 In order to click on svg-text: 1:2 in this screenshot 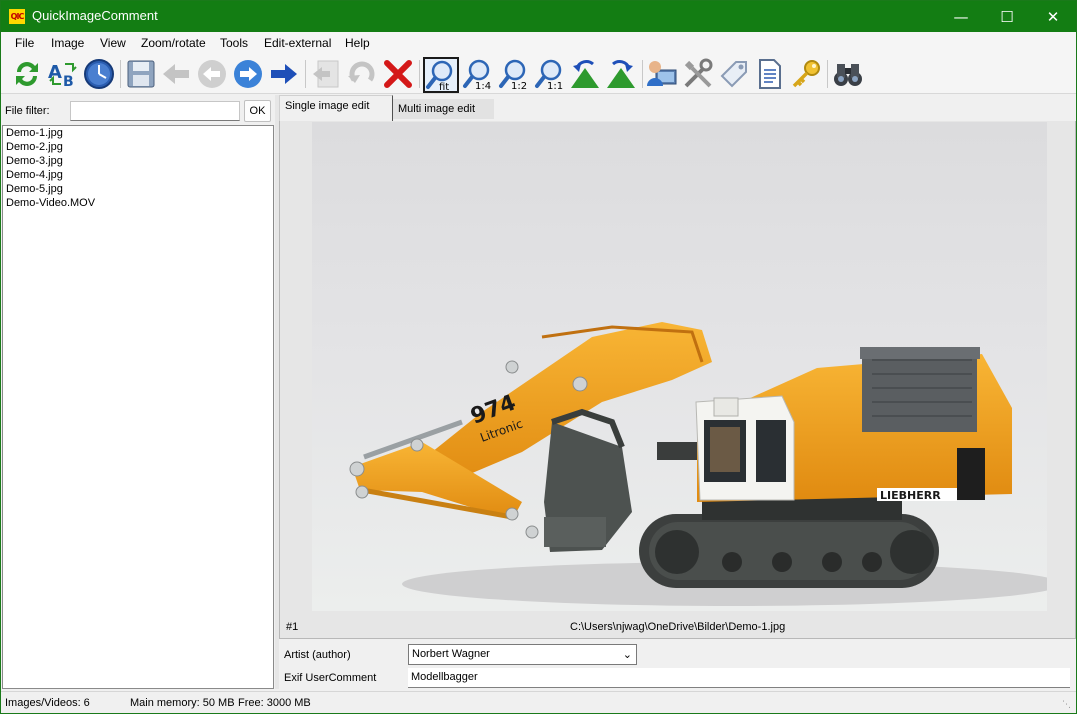, I will do `click(519, 85)`.